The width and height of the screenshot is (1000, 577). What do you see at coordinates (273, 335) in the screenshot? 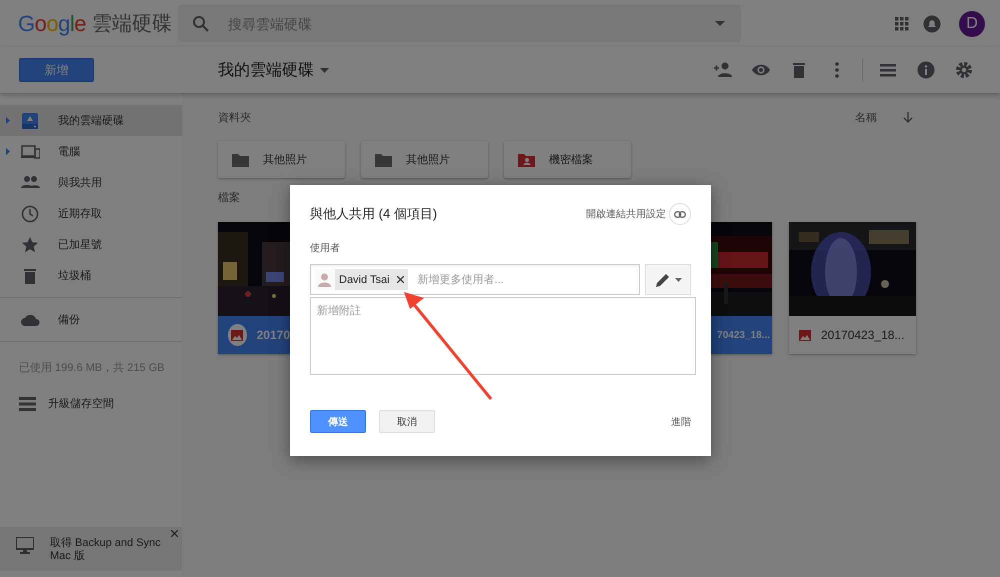
I see `file-name: 20170` at bounding box center [273, 335].